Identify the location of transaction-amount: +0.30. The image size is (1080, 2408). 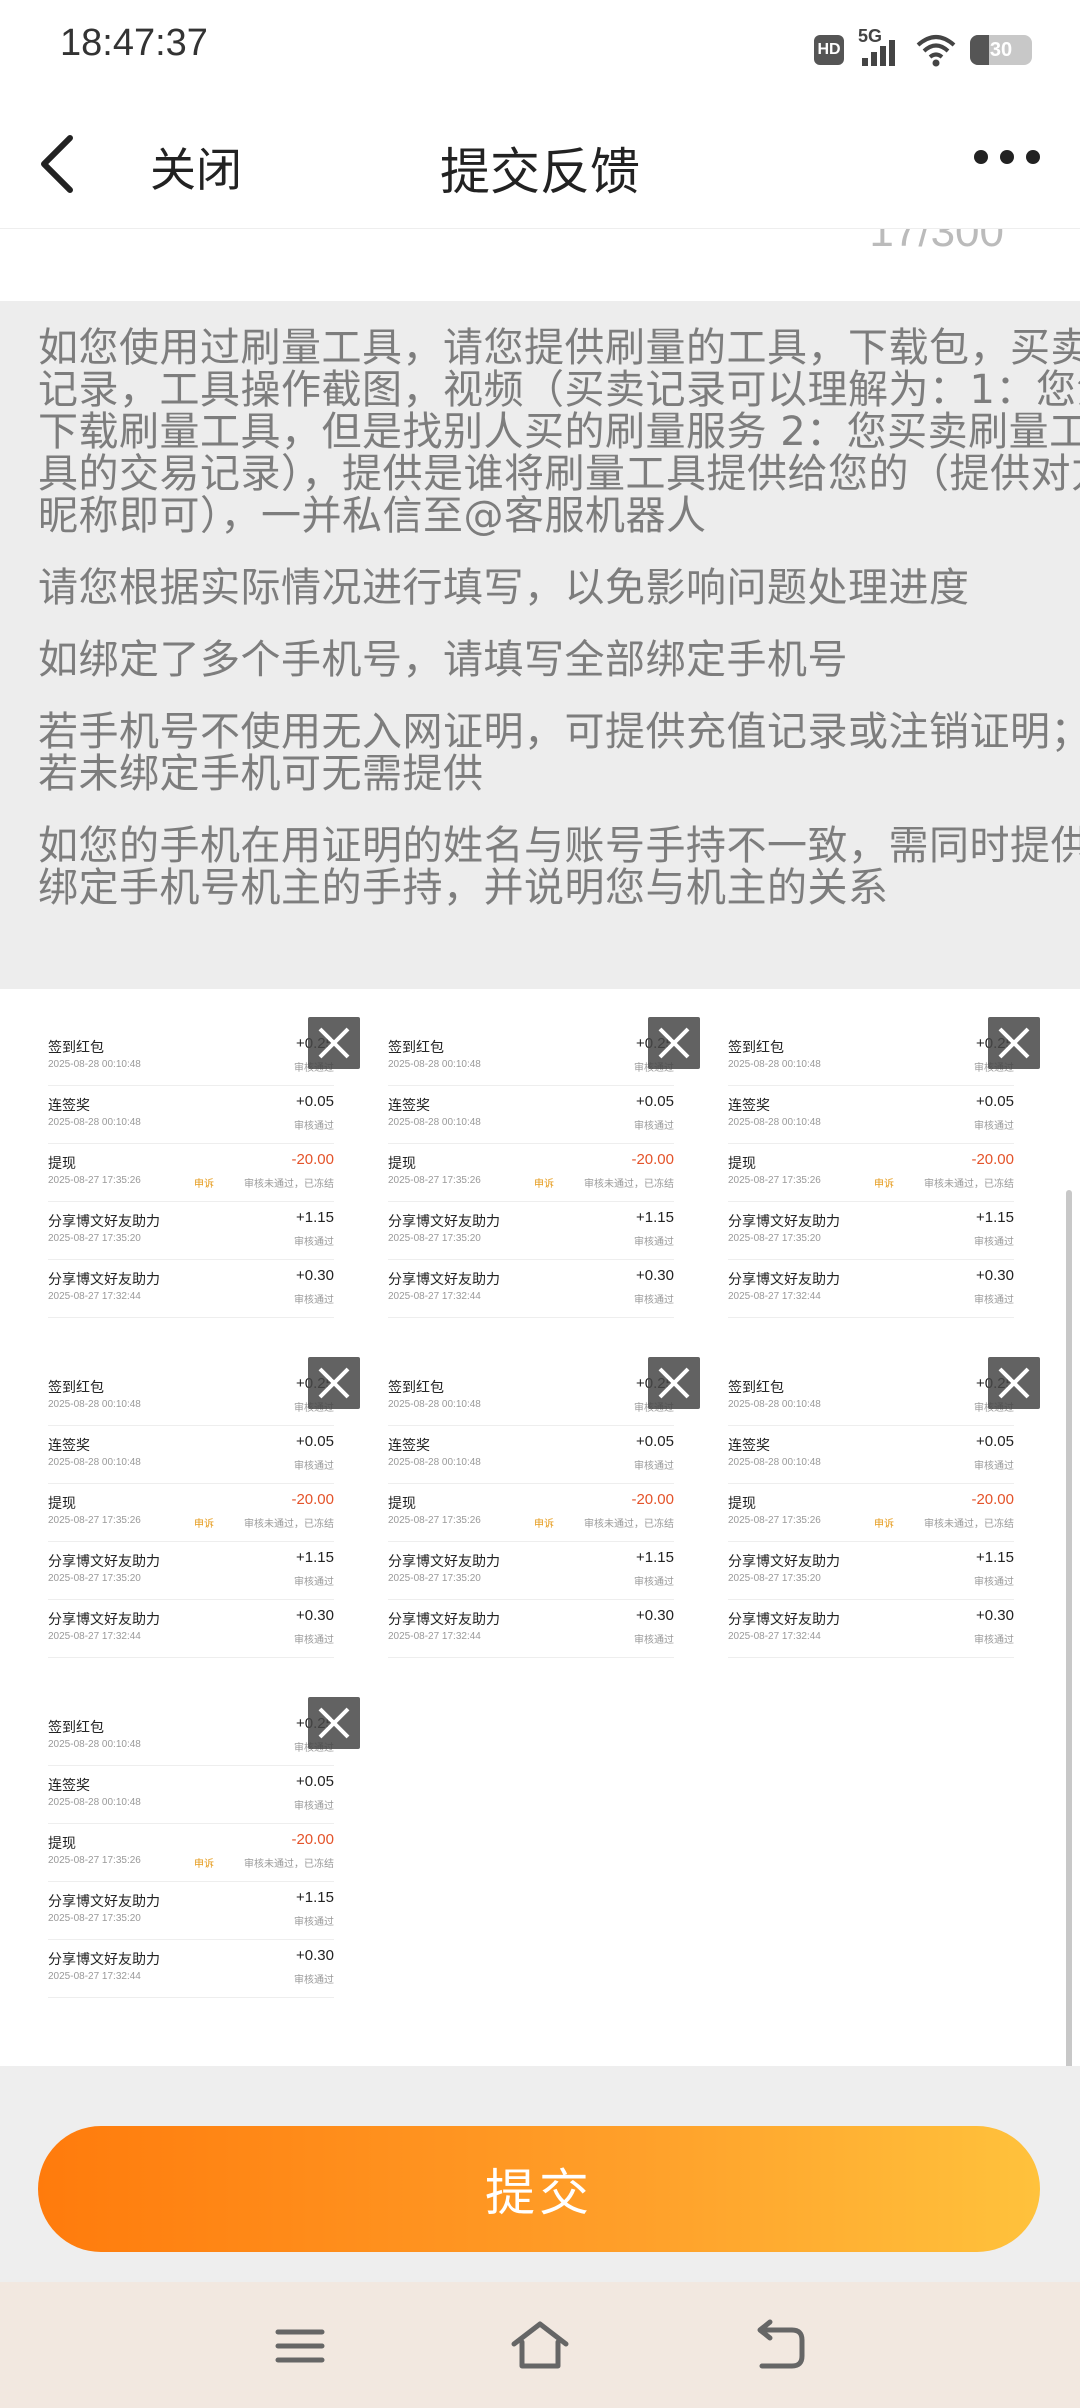
(655, 1615).